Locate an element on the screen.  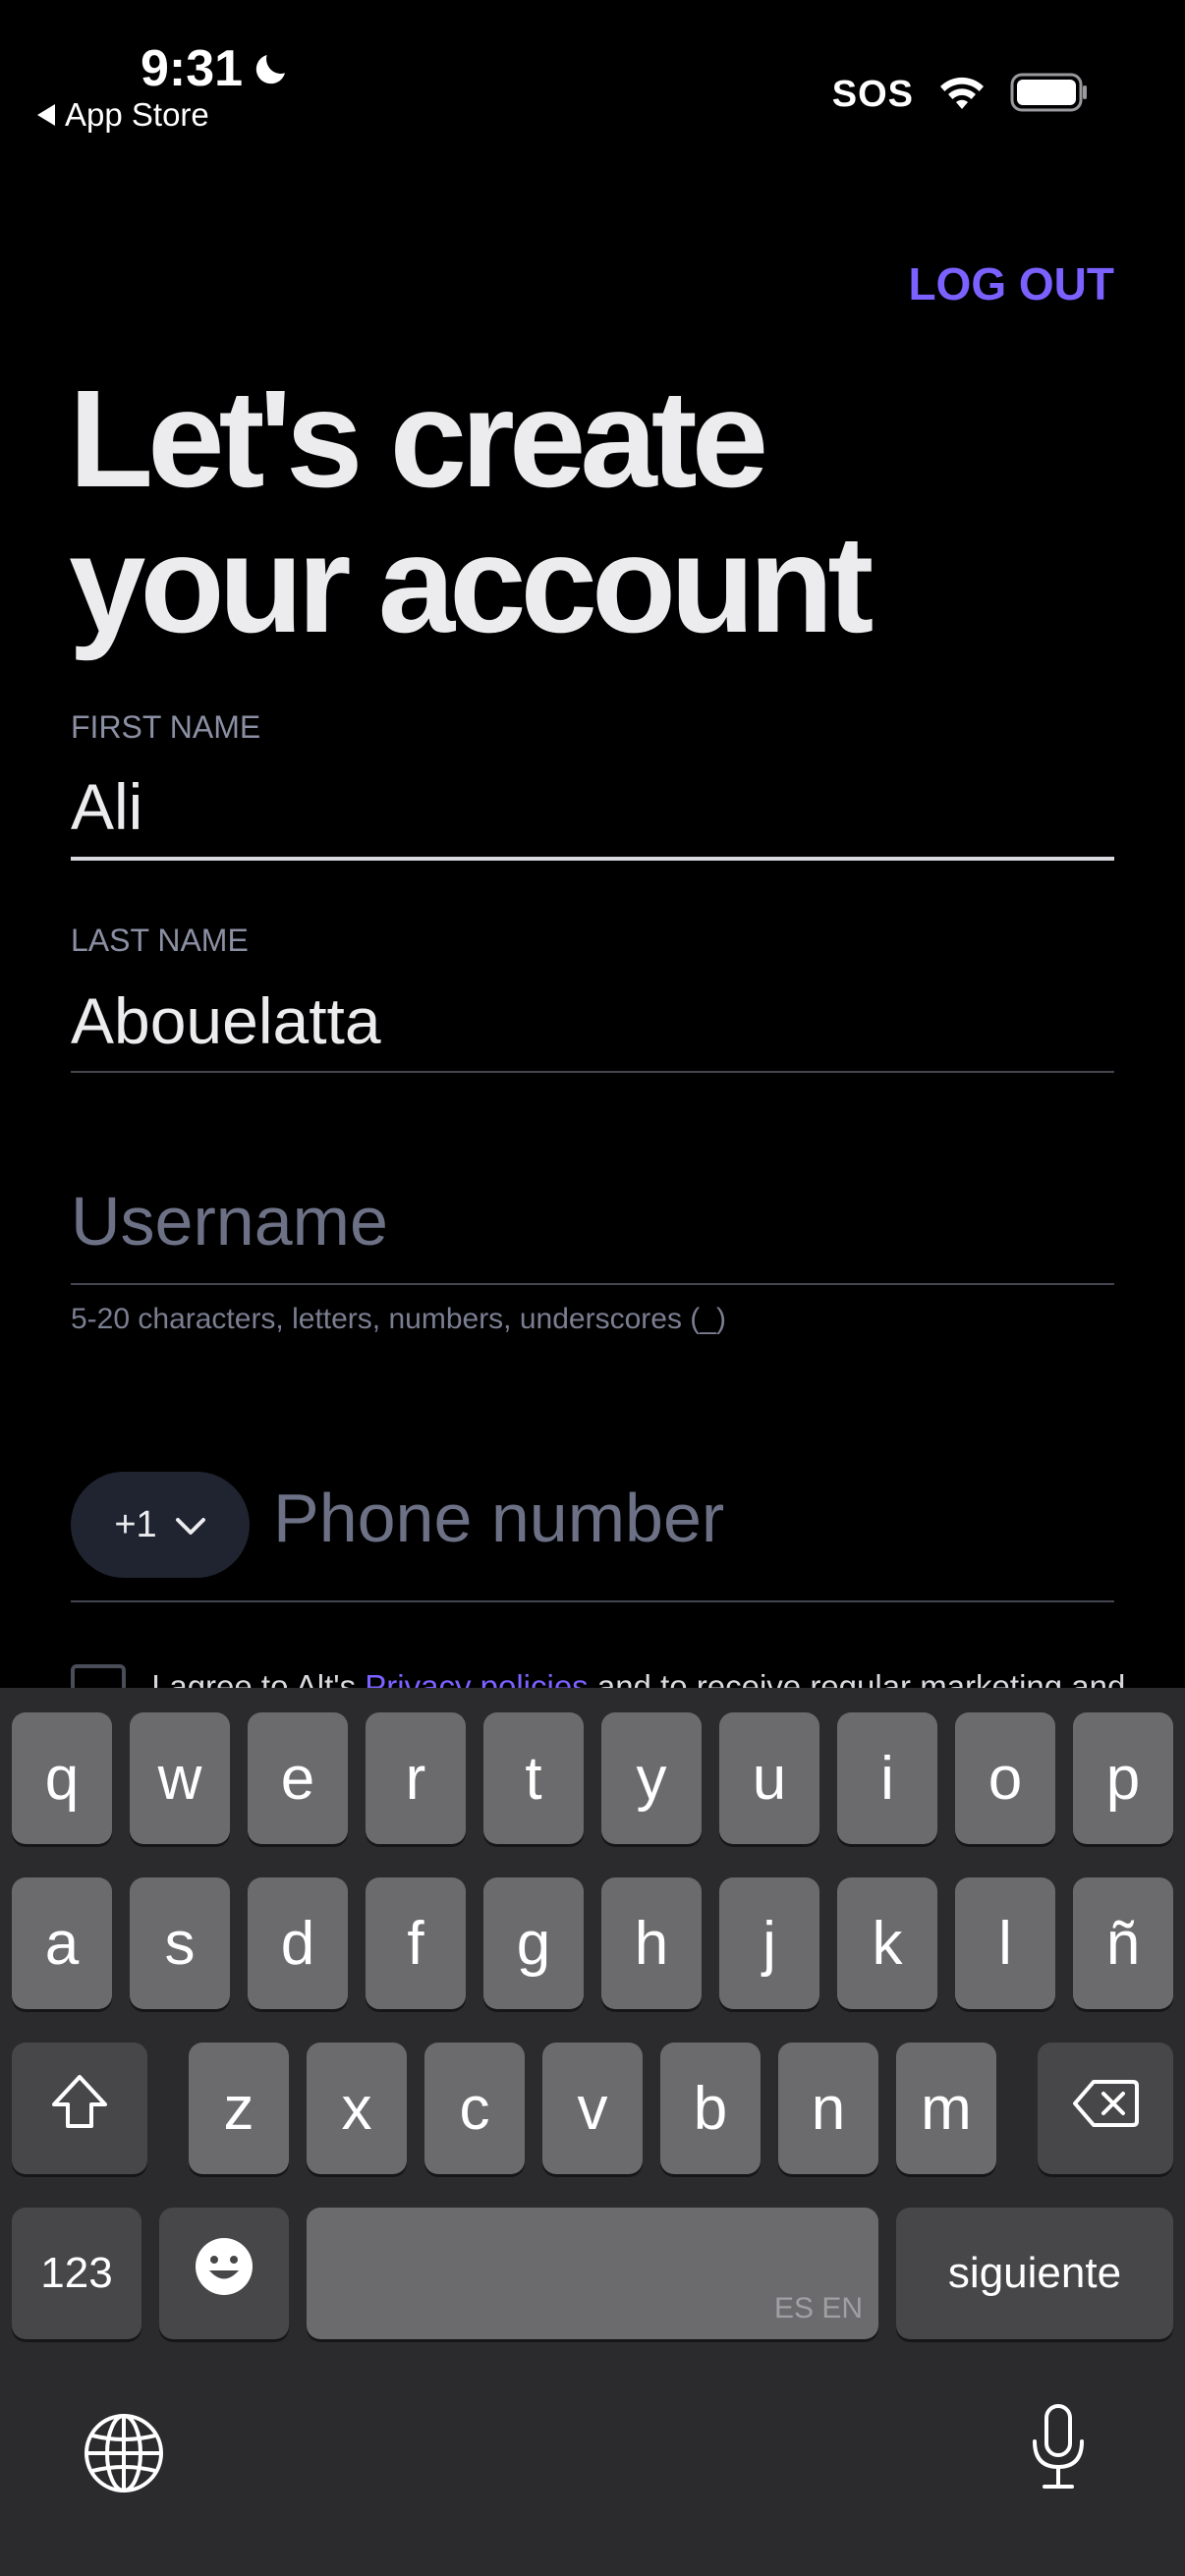
page-title: Let's create your account is located at coordinates (560, 510).